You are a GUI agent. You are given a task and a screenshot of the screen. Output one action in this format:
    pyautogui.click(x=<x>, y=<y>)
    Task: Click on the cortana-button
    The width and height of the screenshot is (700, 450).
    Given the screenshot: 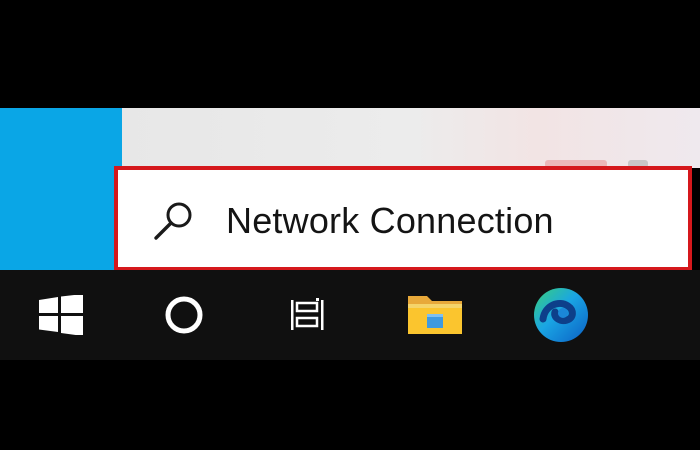 What is the action you would take?
    pyautogui.click(x=184, y=315)
    